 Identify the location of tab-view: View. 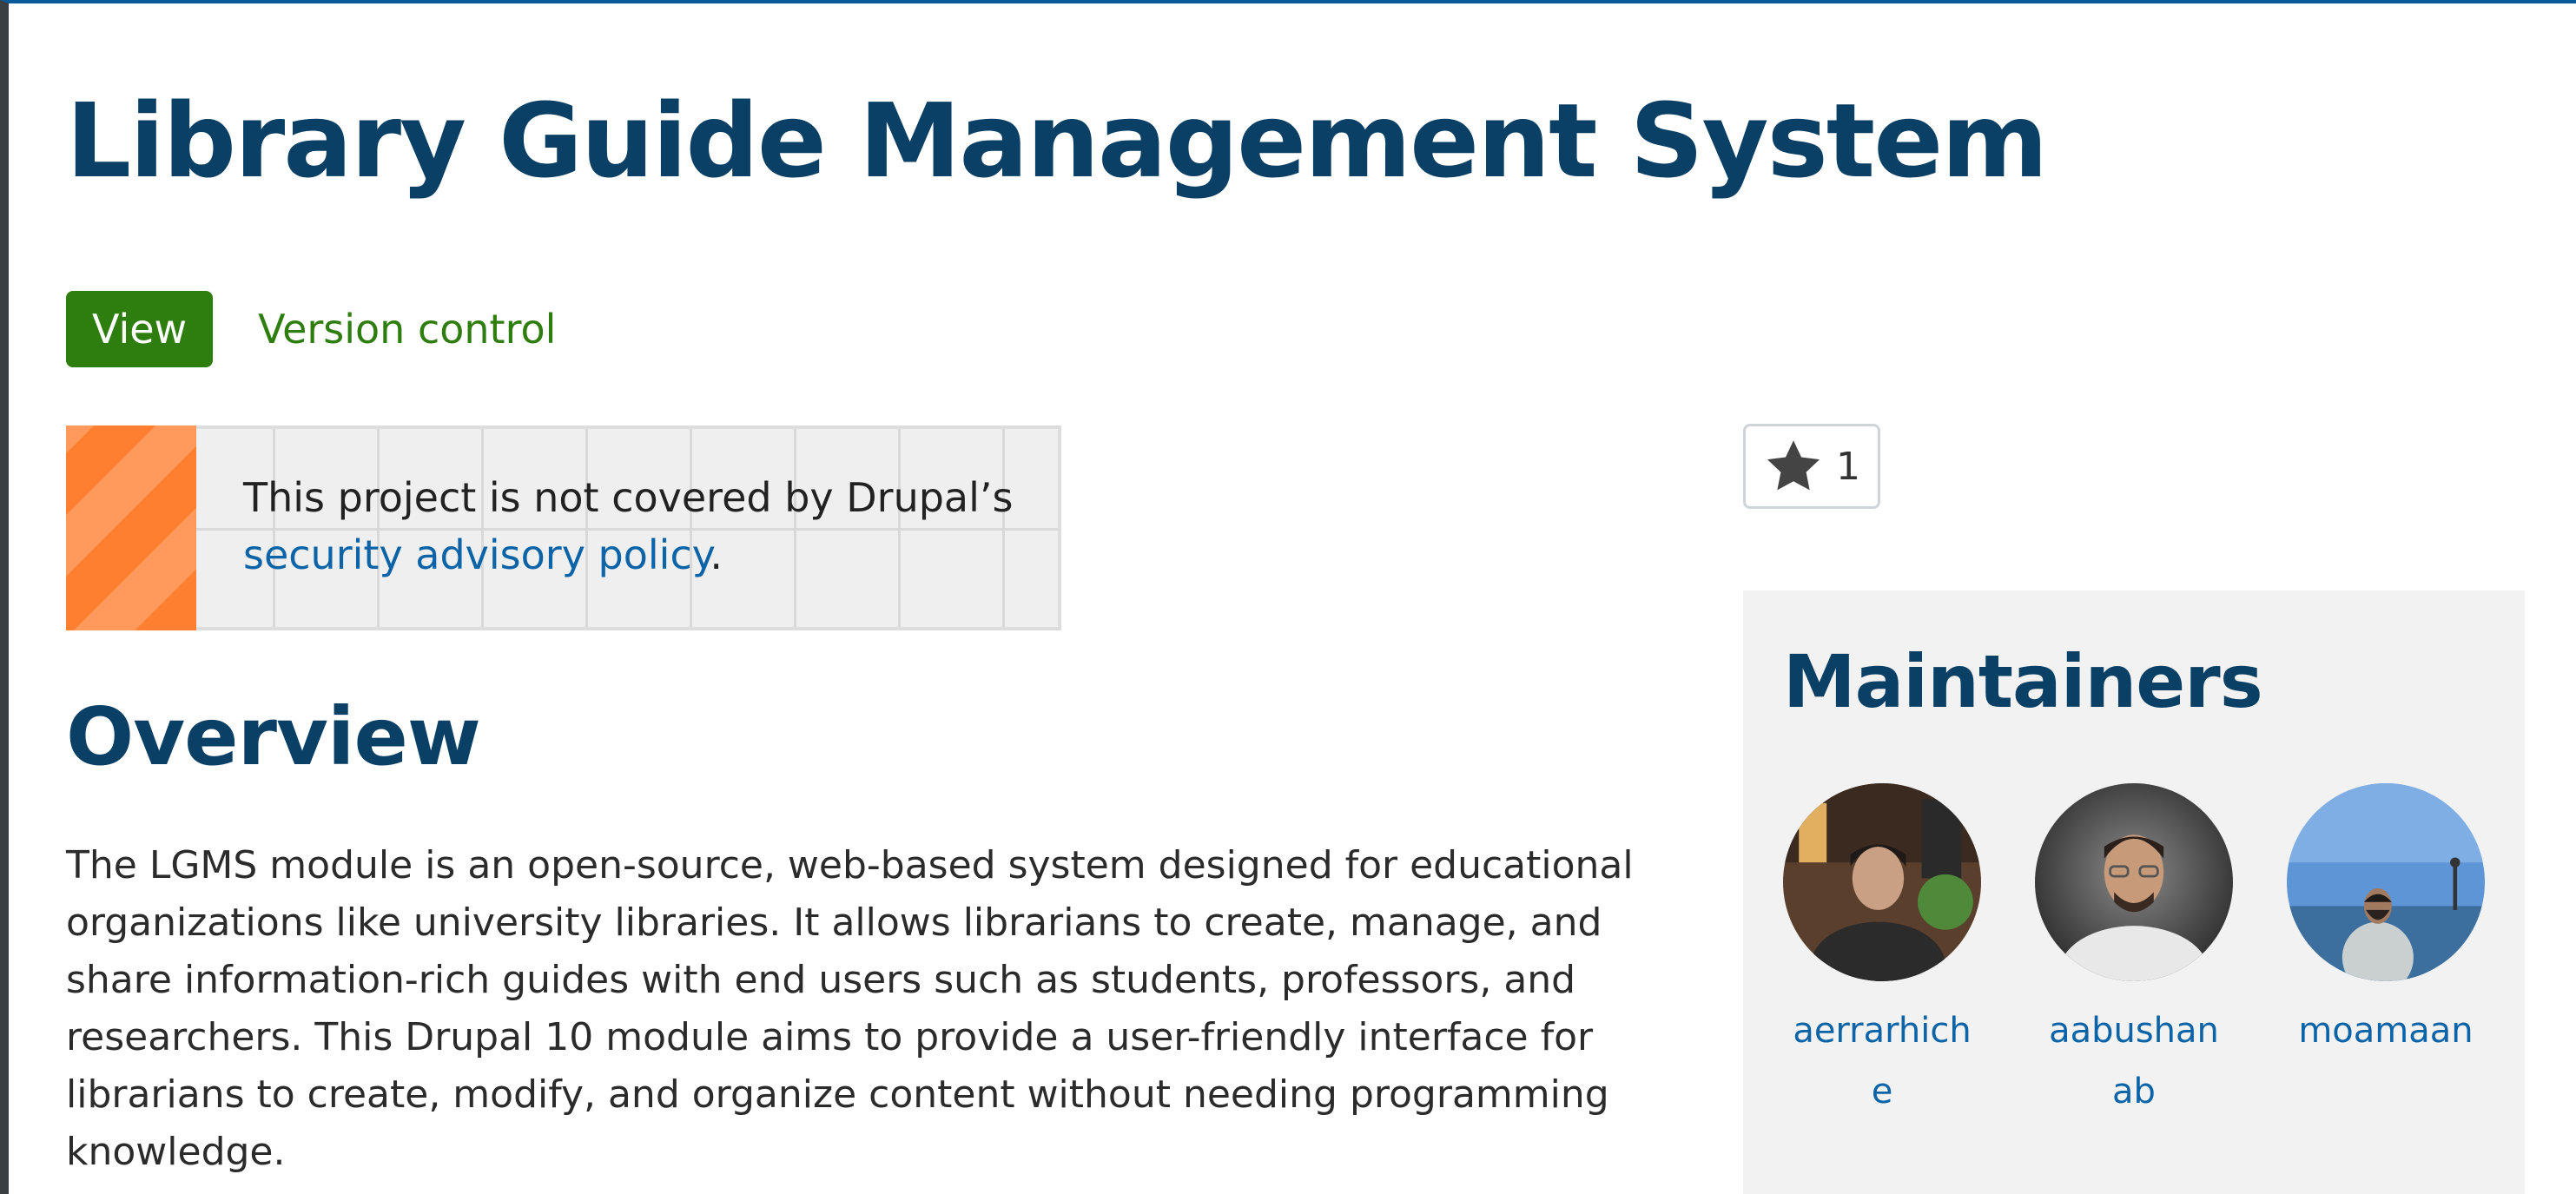
(140, 329).